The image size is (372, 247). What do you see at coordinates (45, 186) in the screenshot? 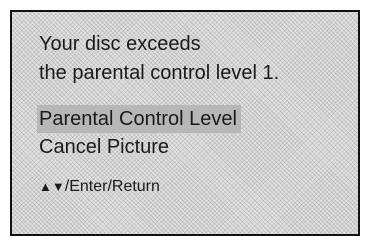
I see `up-arrow-icon: ▲` at bounding box center [45, 186].